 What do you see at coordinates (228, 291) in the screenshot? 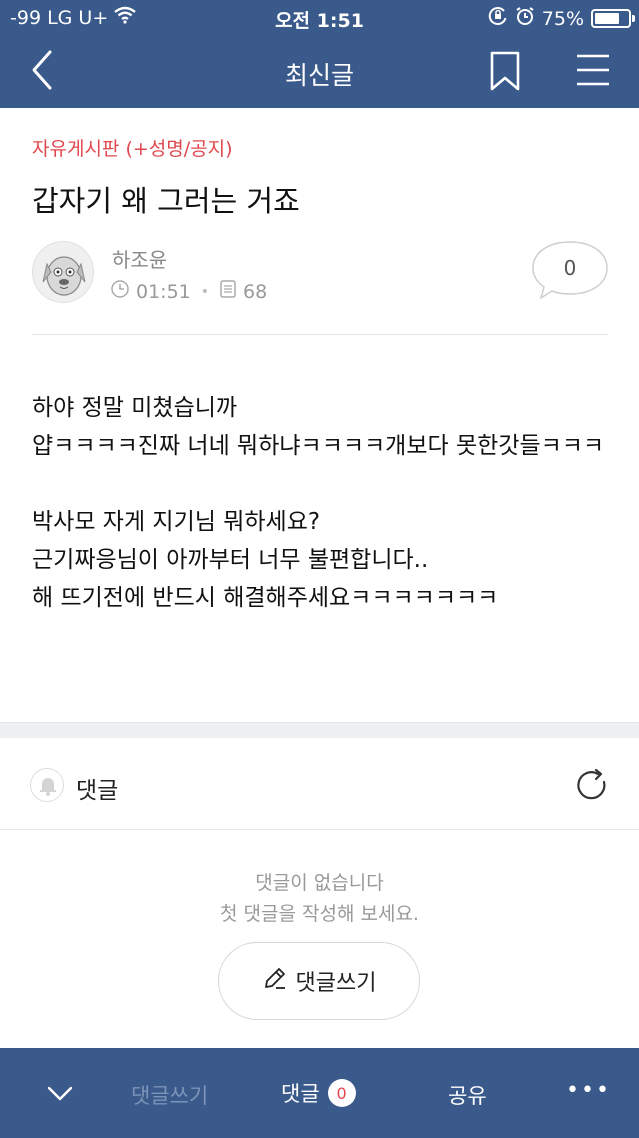
I see `views-icon` at bounding box center [228, 291].